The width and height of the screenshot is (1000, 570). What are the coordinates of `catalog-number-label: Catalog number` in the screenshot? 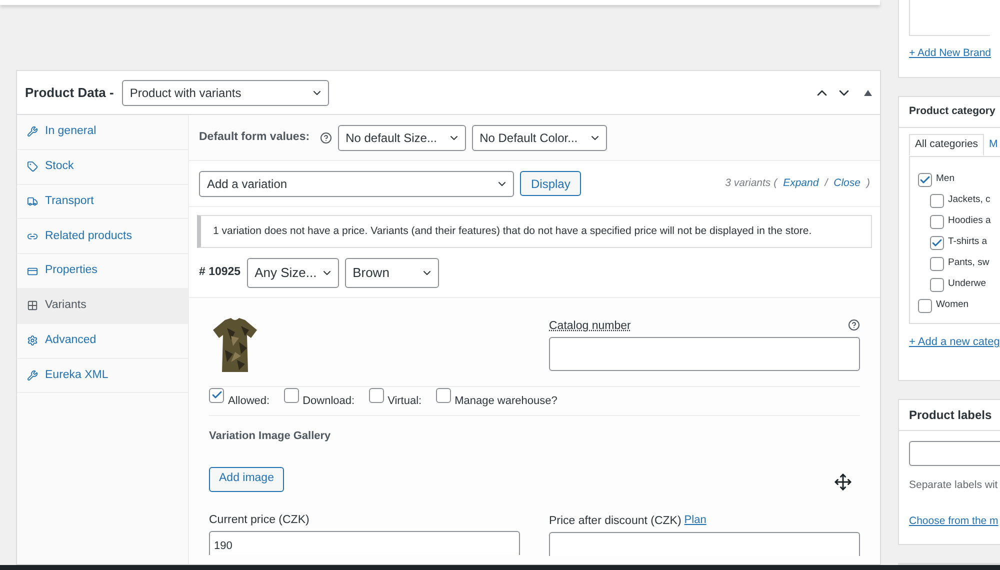 It's located at (590, 326).